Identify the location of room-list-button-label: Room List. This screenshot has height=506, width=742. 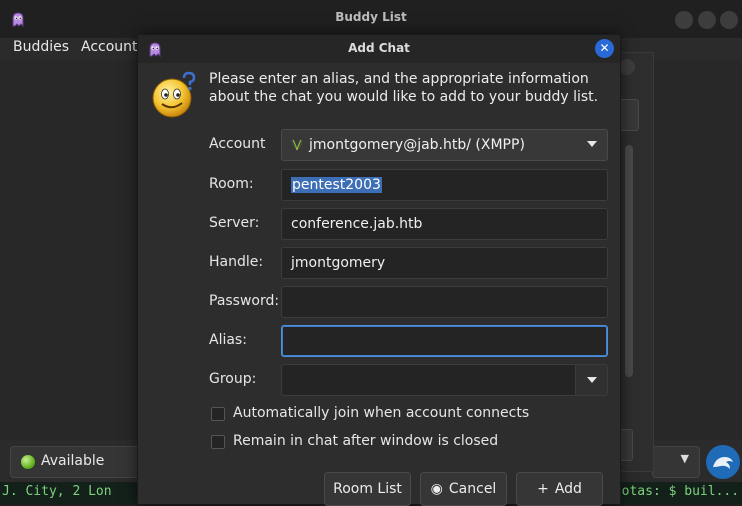
(367, 489).